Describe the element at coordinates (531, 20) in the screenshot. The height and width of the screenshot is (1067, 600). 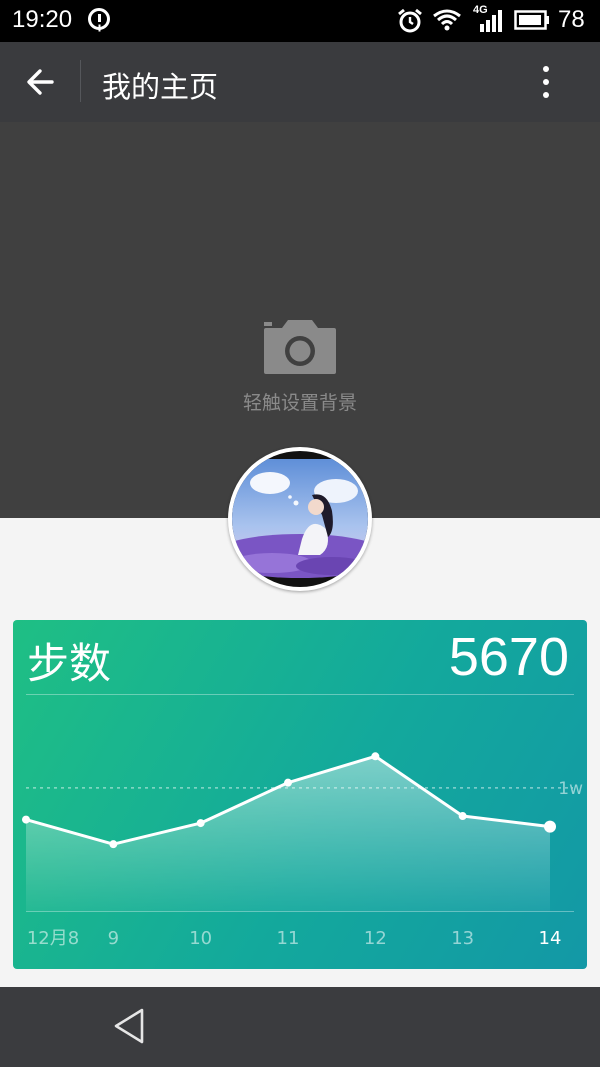
I see `battery-icon` at that location.